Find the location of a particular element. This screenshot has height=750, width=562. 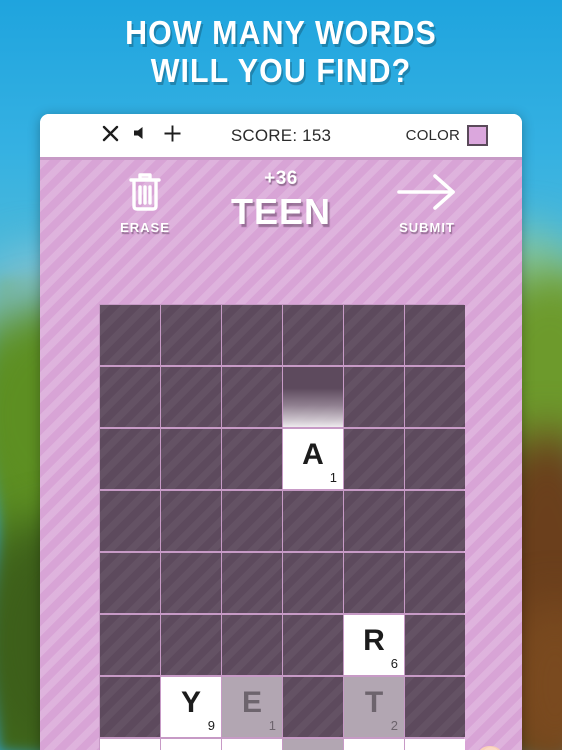

tile-letter: Y is located at coordinates (190, 702).